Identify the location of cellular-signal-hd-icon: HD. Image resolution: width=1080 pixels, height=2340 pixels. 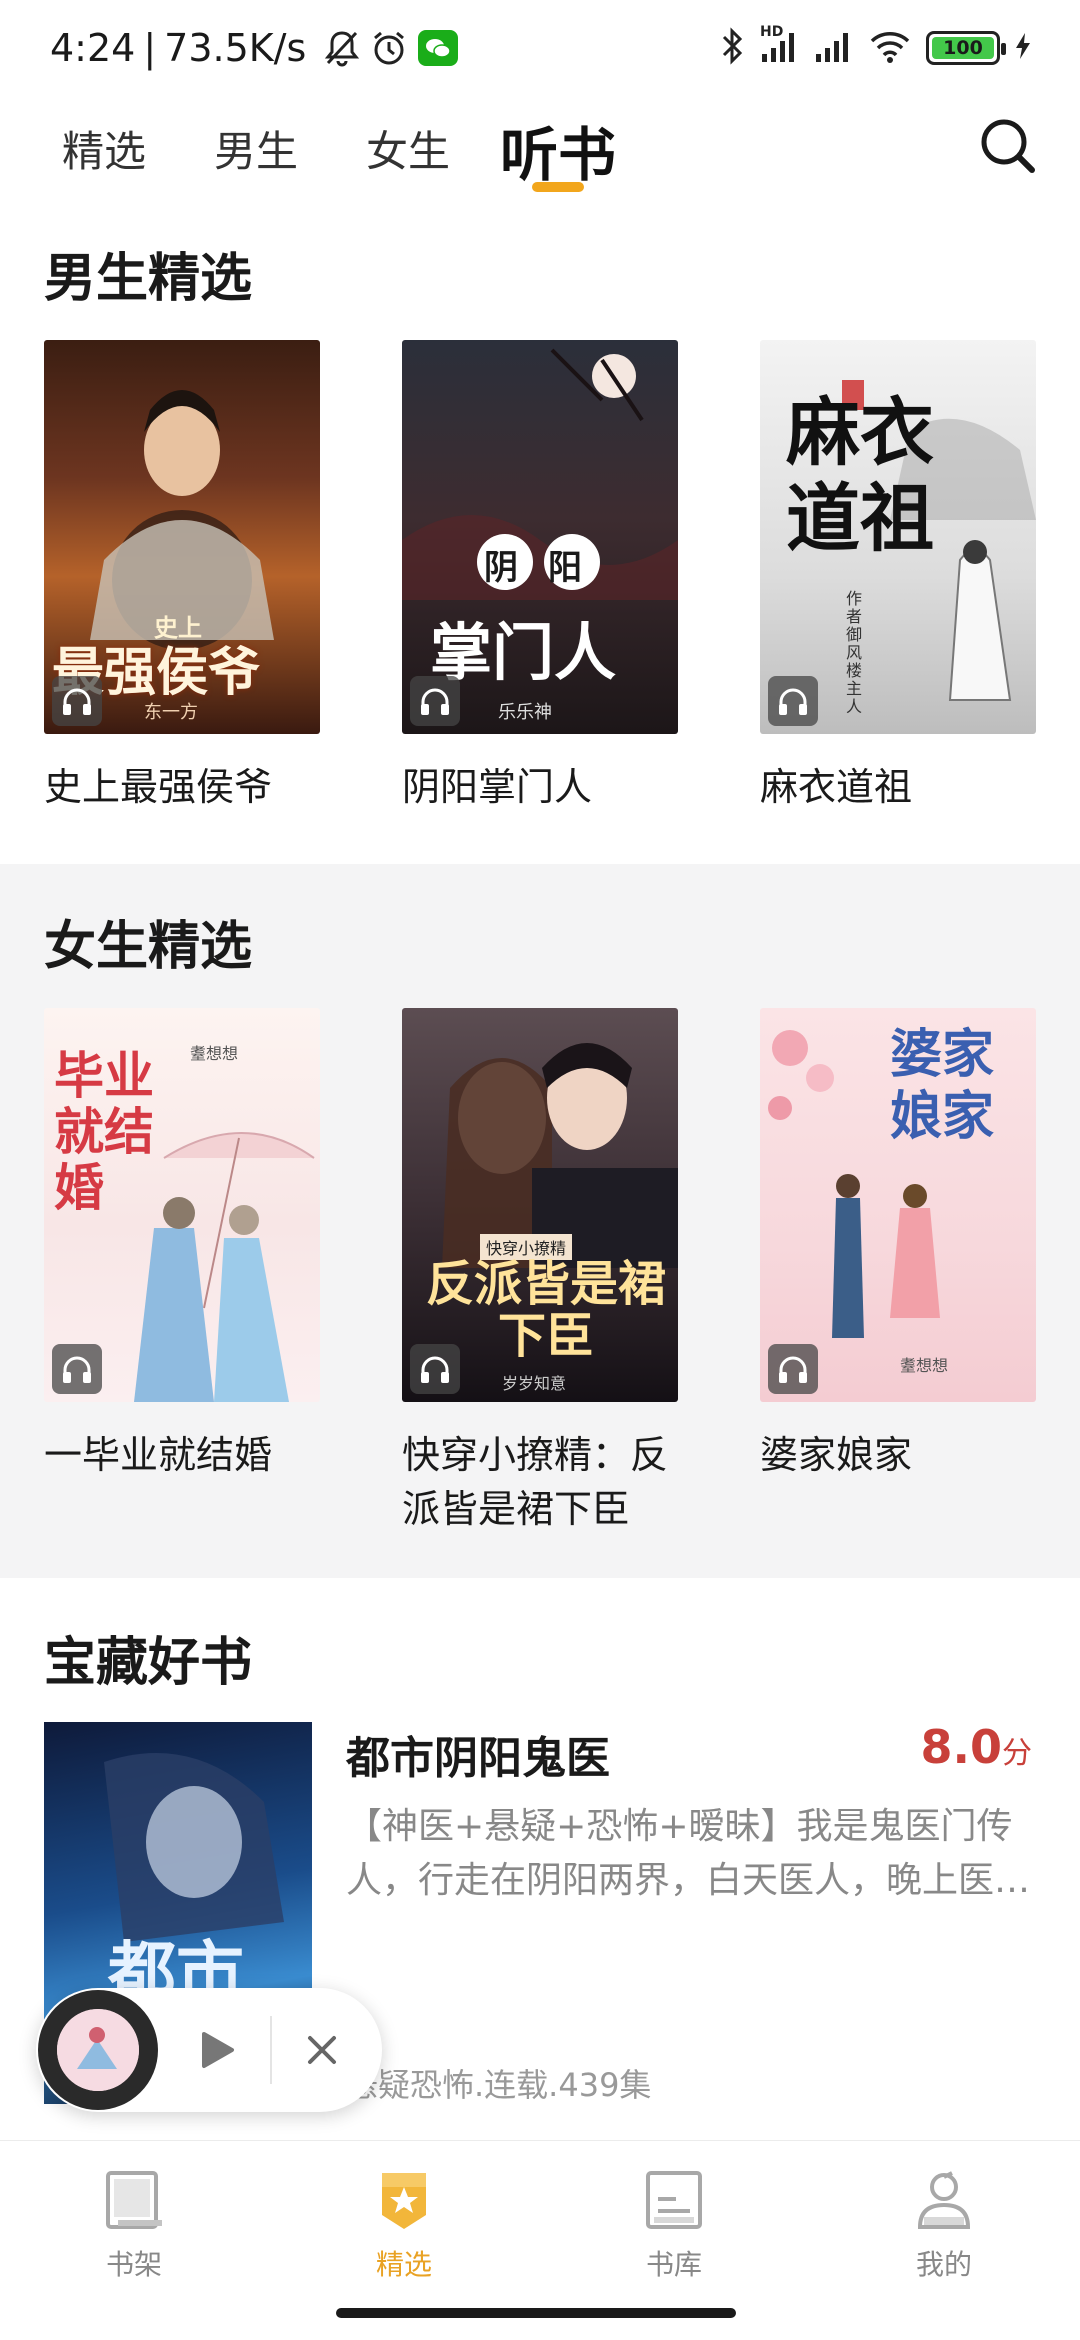
(780, 46).